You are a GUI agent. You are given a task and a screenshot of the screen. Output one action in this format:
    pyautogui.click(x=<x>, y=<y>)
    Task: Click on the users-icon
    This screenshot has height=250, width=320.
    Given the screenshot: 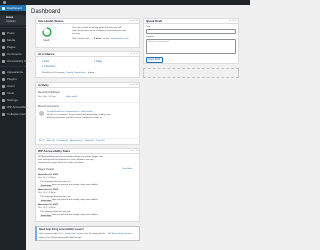 What is the action you would take?
    pyautogui.click(x=3, y=86)
    